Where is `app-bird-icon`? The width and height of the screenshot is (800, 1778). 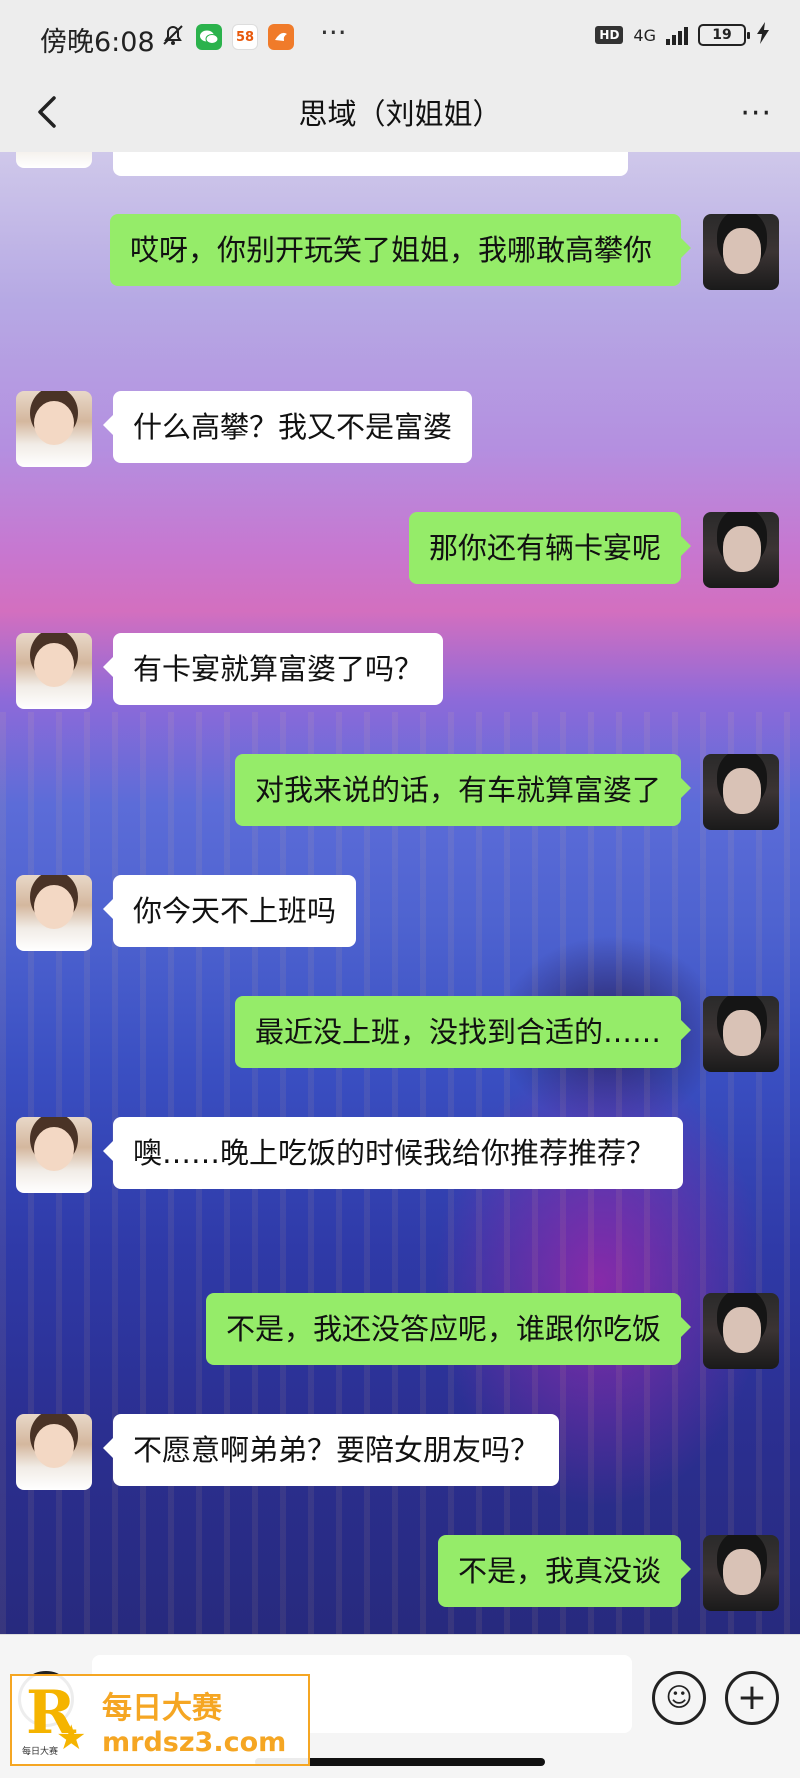
app-bird-icon is located at coordinates (281, 37).